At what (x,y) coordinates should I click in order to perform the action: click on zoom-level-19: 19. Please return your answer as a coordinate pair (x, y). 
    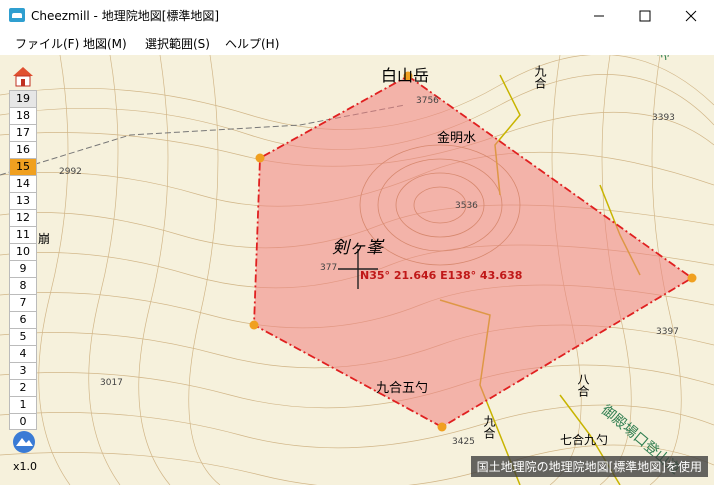
    Looking at the image, I should click on (23, 98).